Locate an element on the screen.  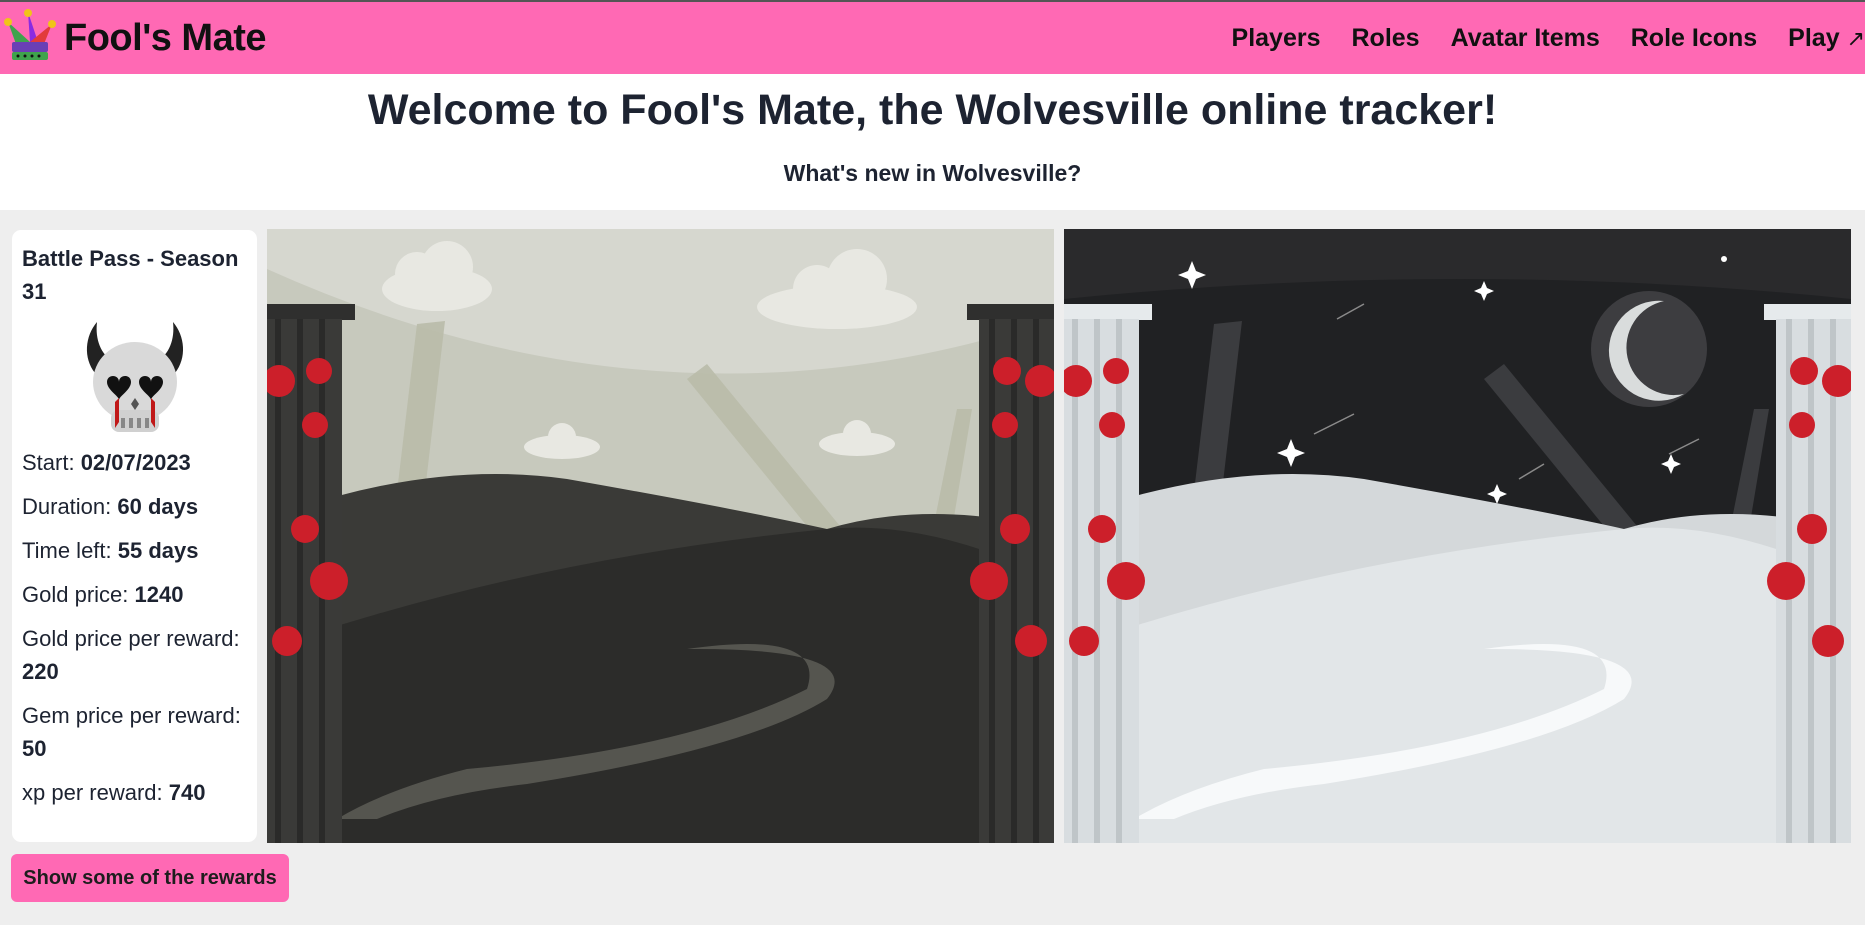
brand-link: Fool's Mate is located at coordinates (134, 38).